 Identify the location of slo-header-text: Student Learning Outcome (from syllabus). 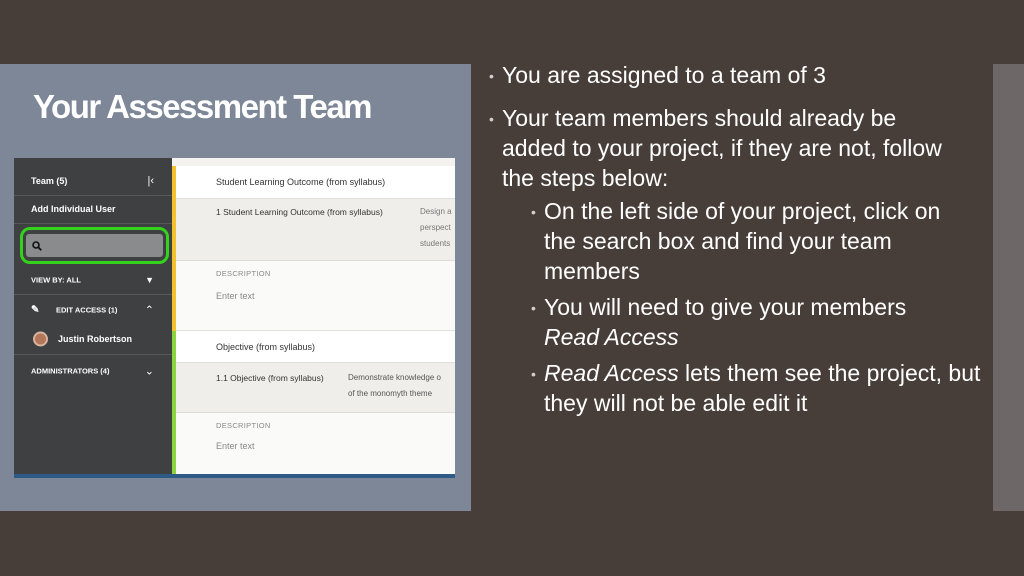
(301, 182).